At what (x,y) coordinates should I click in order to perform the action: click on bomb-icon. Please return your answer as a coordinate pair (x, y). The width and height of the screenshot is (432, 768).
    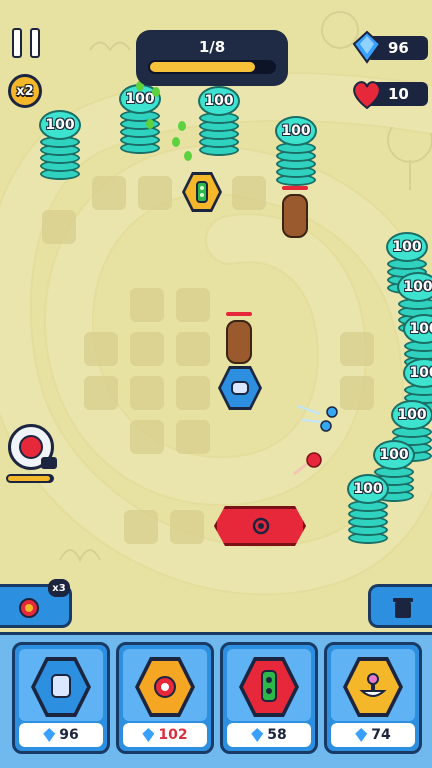
    Looking at the image, I should click on (29, 608).